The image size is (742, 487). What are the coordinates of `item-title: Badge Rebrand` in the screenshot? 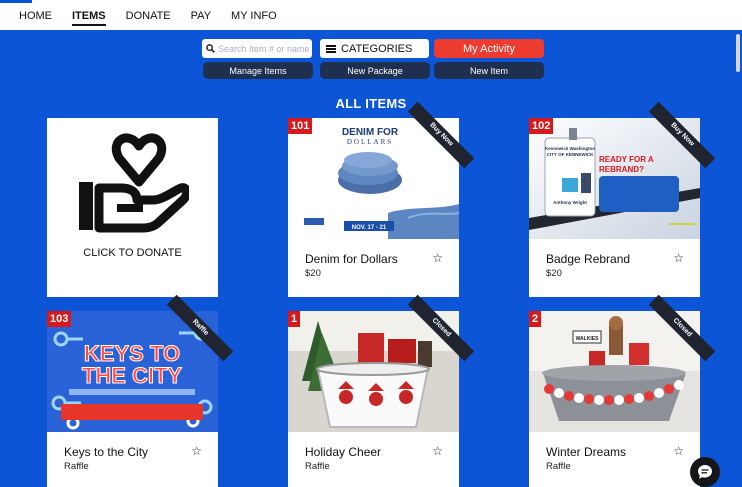 It's located at (588, 259).